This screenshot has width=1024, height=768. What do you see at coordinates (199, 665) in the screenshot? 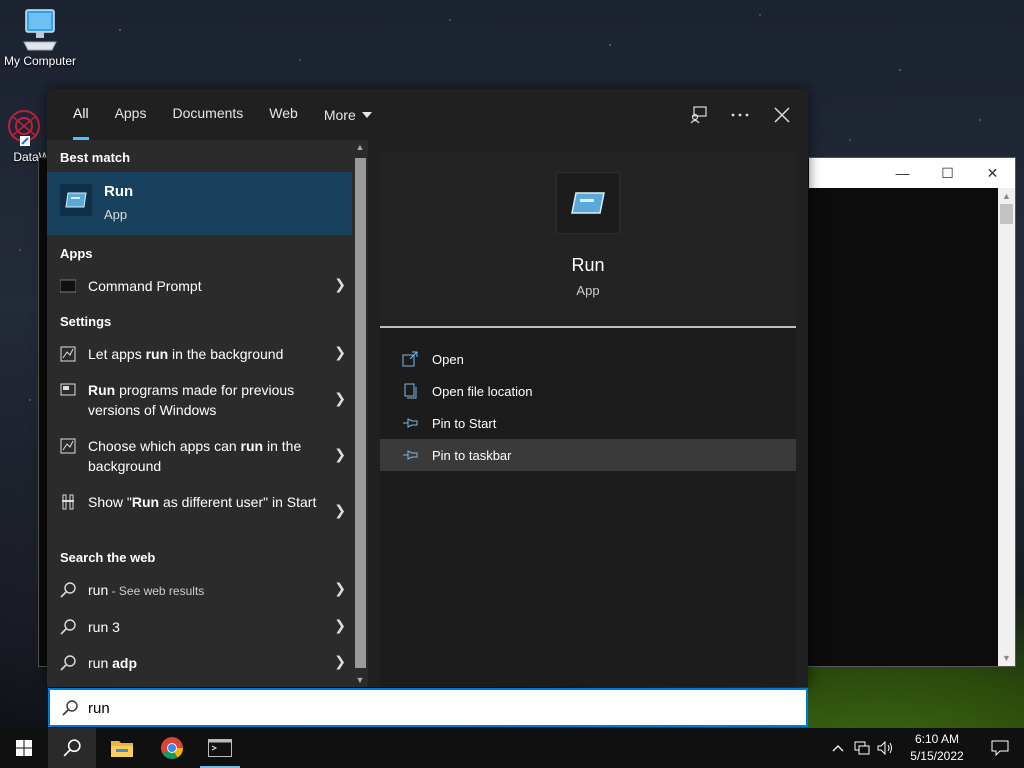
I see `result-web-run-adp: run adp ❯` at bounding box center [199, 665].